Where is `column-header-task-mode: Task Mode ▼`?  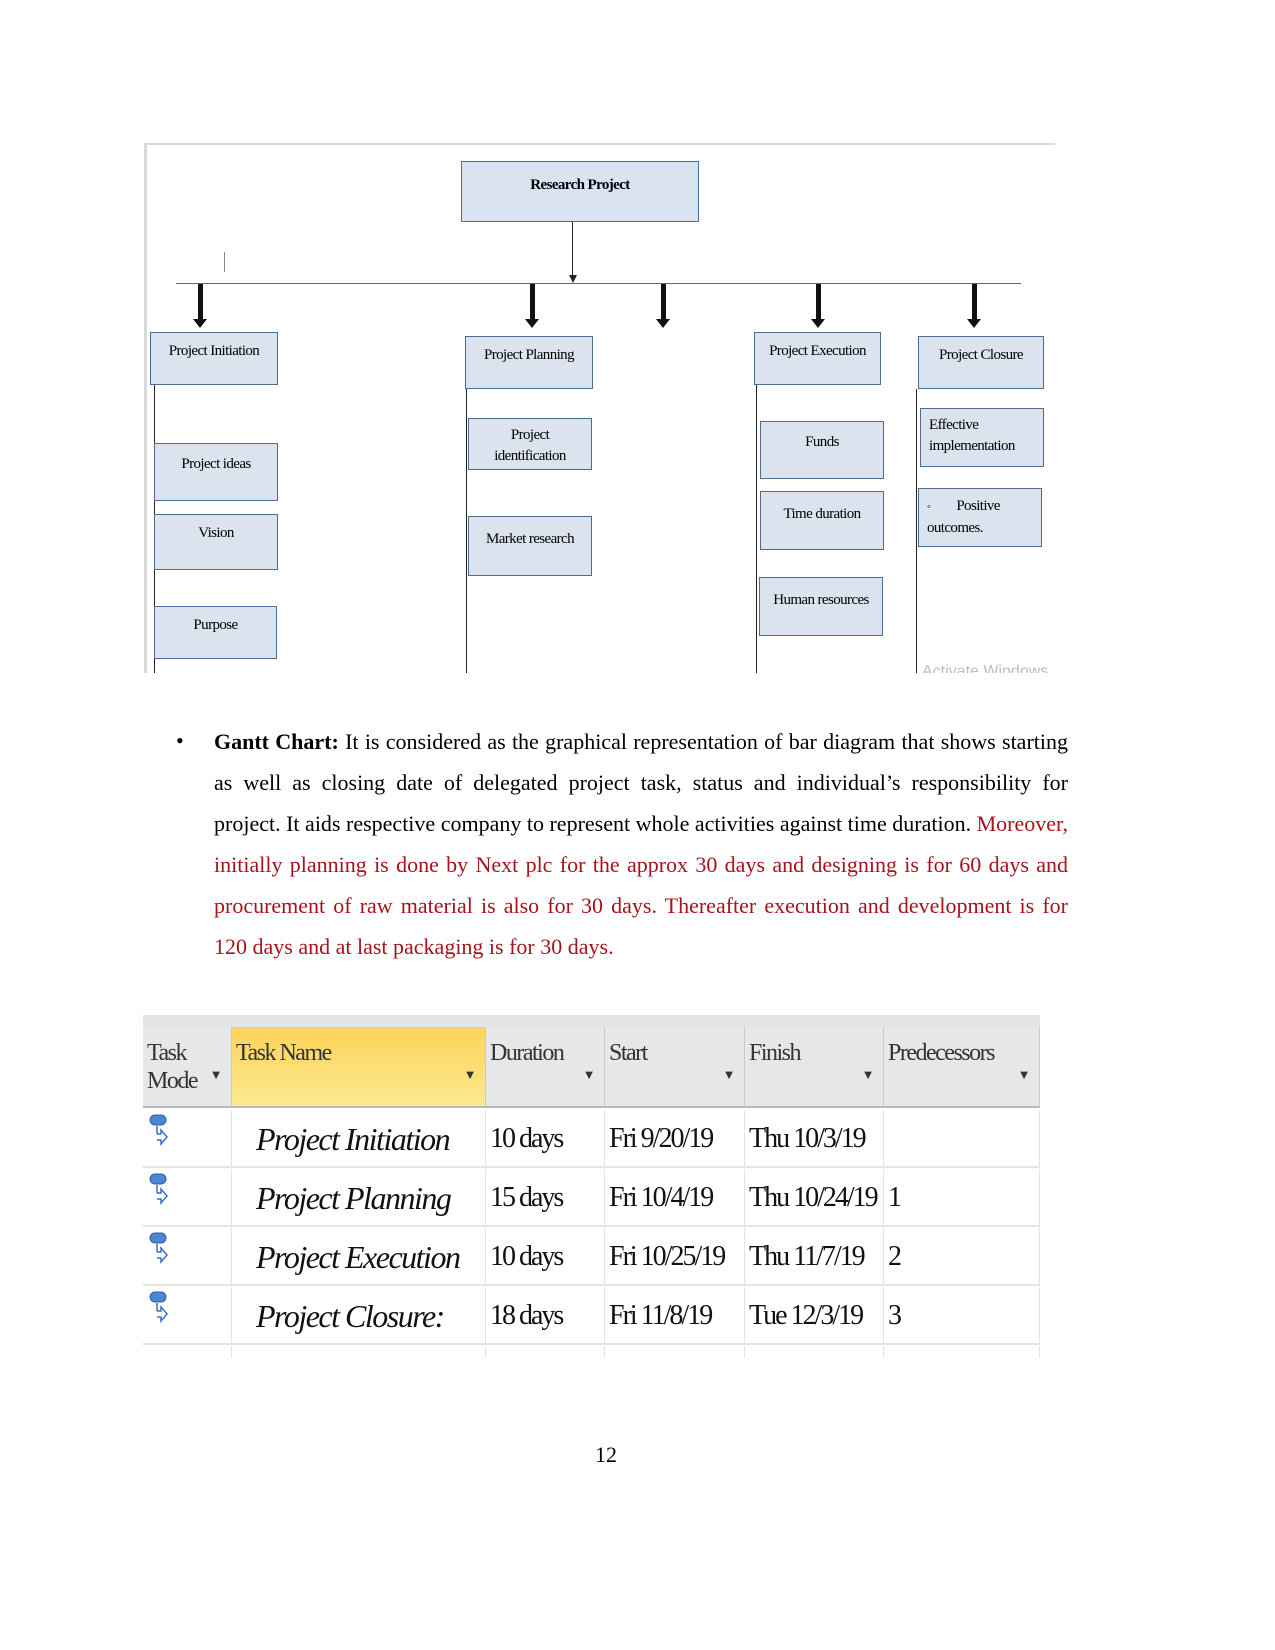 column-header-task-mode: Task Mode ▼ is located at coordinates (187, 1067).